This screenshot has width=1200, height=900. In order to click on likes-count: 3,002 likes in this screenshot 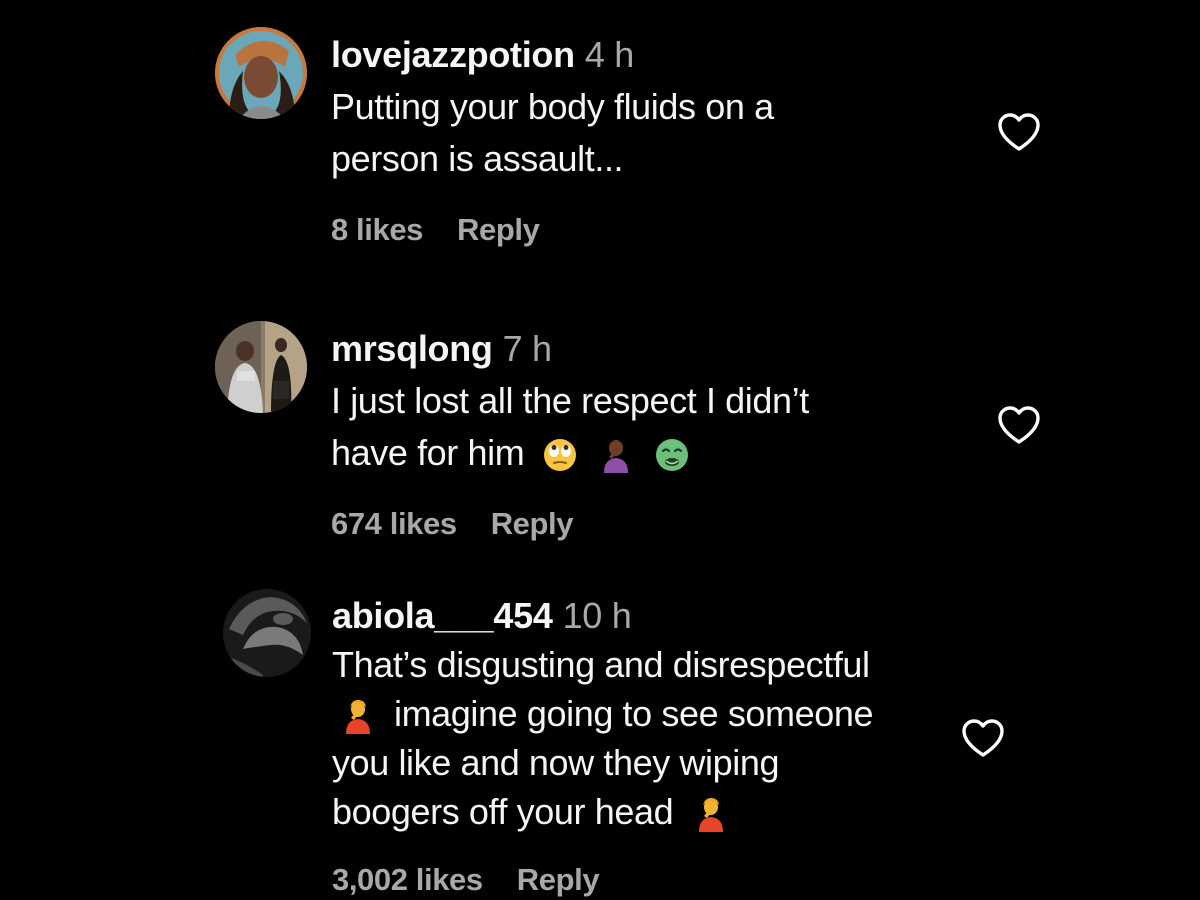, I will do `click(407, 879)`.